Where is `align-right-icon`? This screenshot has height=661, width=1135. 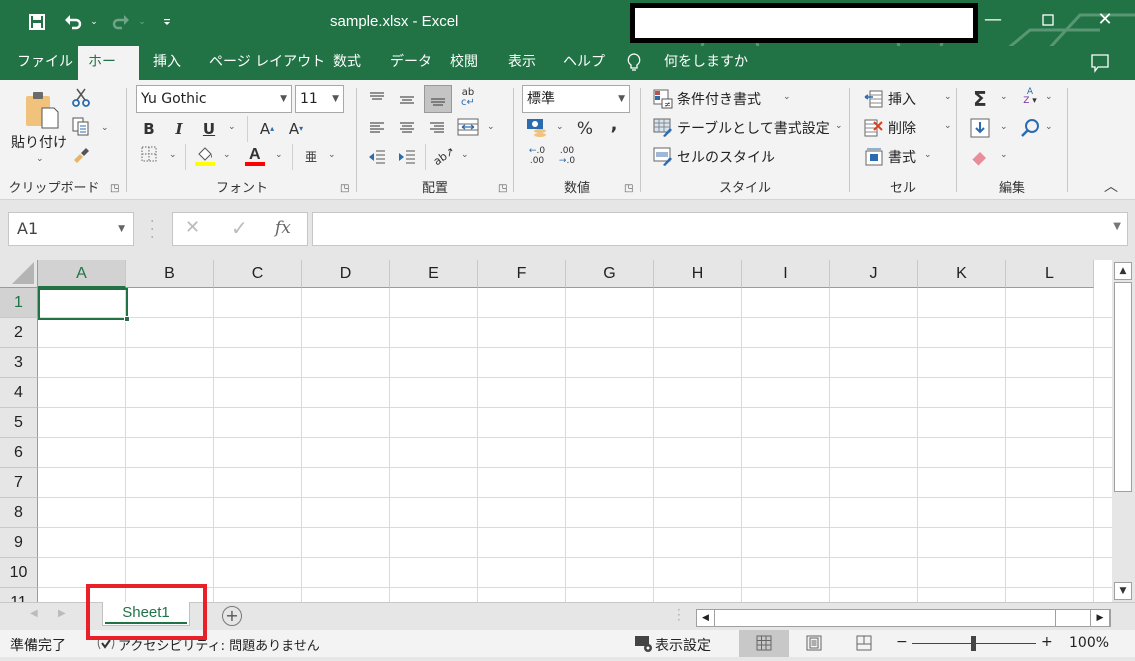 align-right-icon is located at coordinates (437, 128).